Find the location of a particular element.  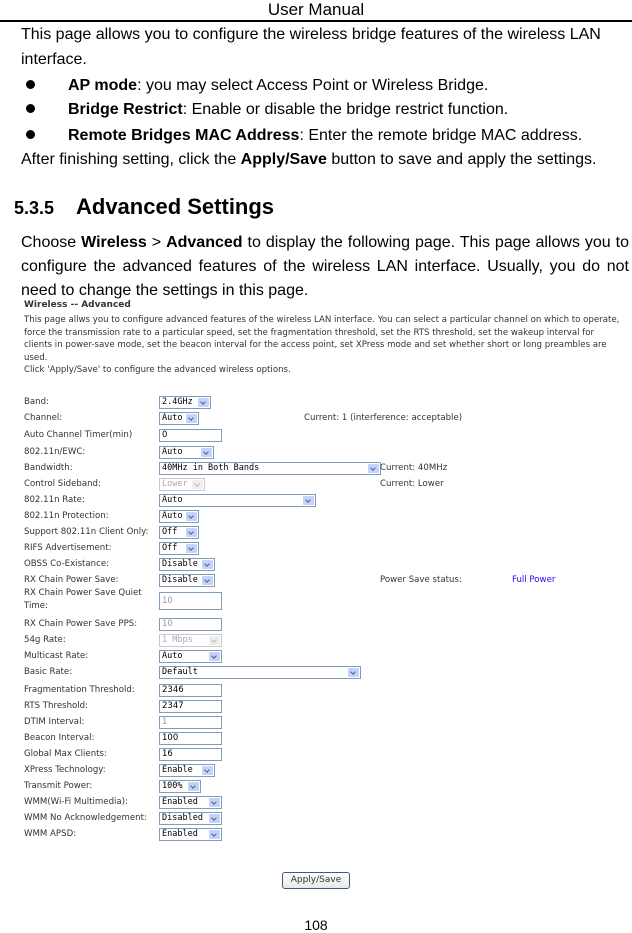

field-label: RX Chain Power Save: is located at coordinates (71, 580).